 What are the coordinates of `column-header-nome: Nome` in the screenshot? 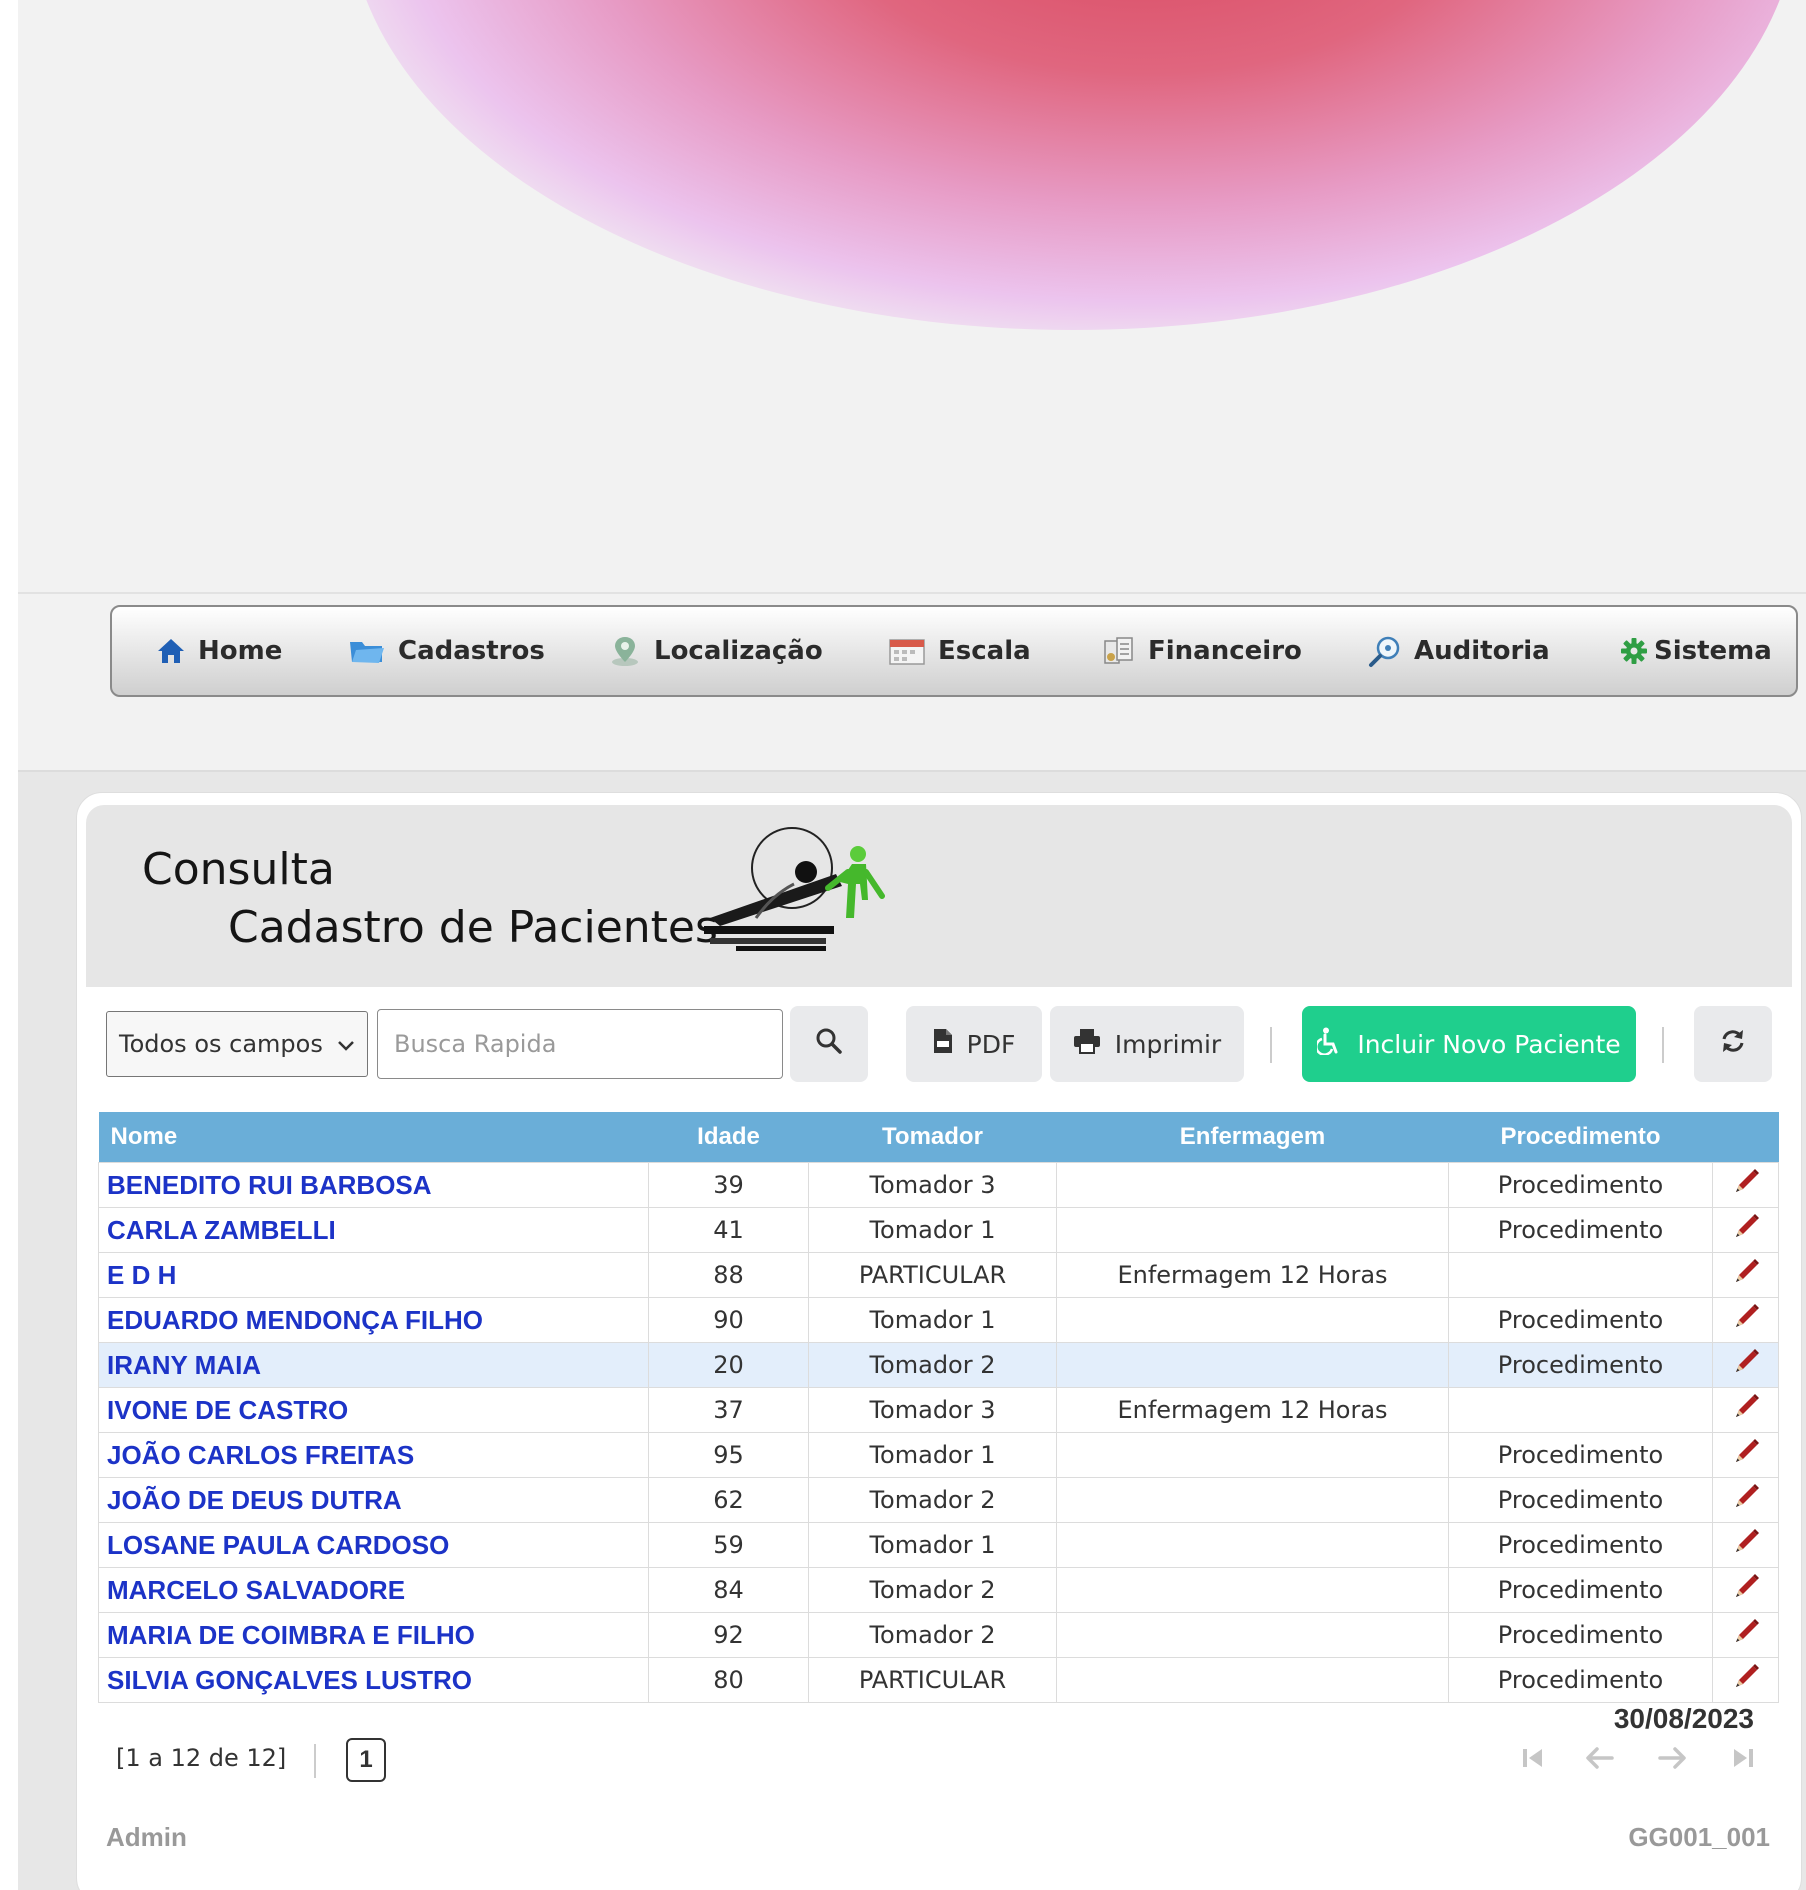 It's located at (373, 1137).